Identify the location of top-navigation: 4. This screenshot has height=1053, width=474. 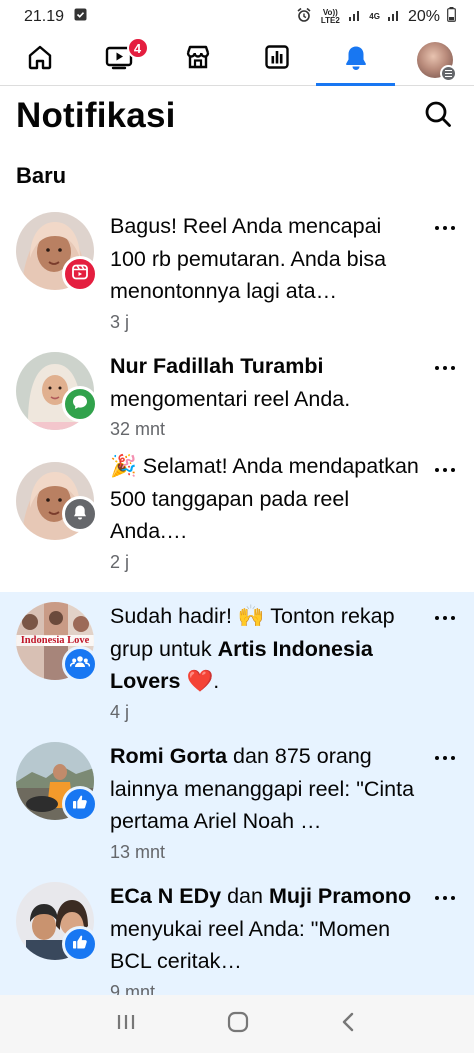
(237, 60).